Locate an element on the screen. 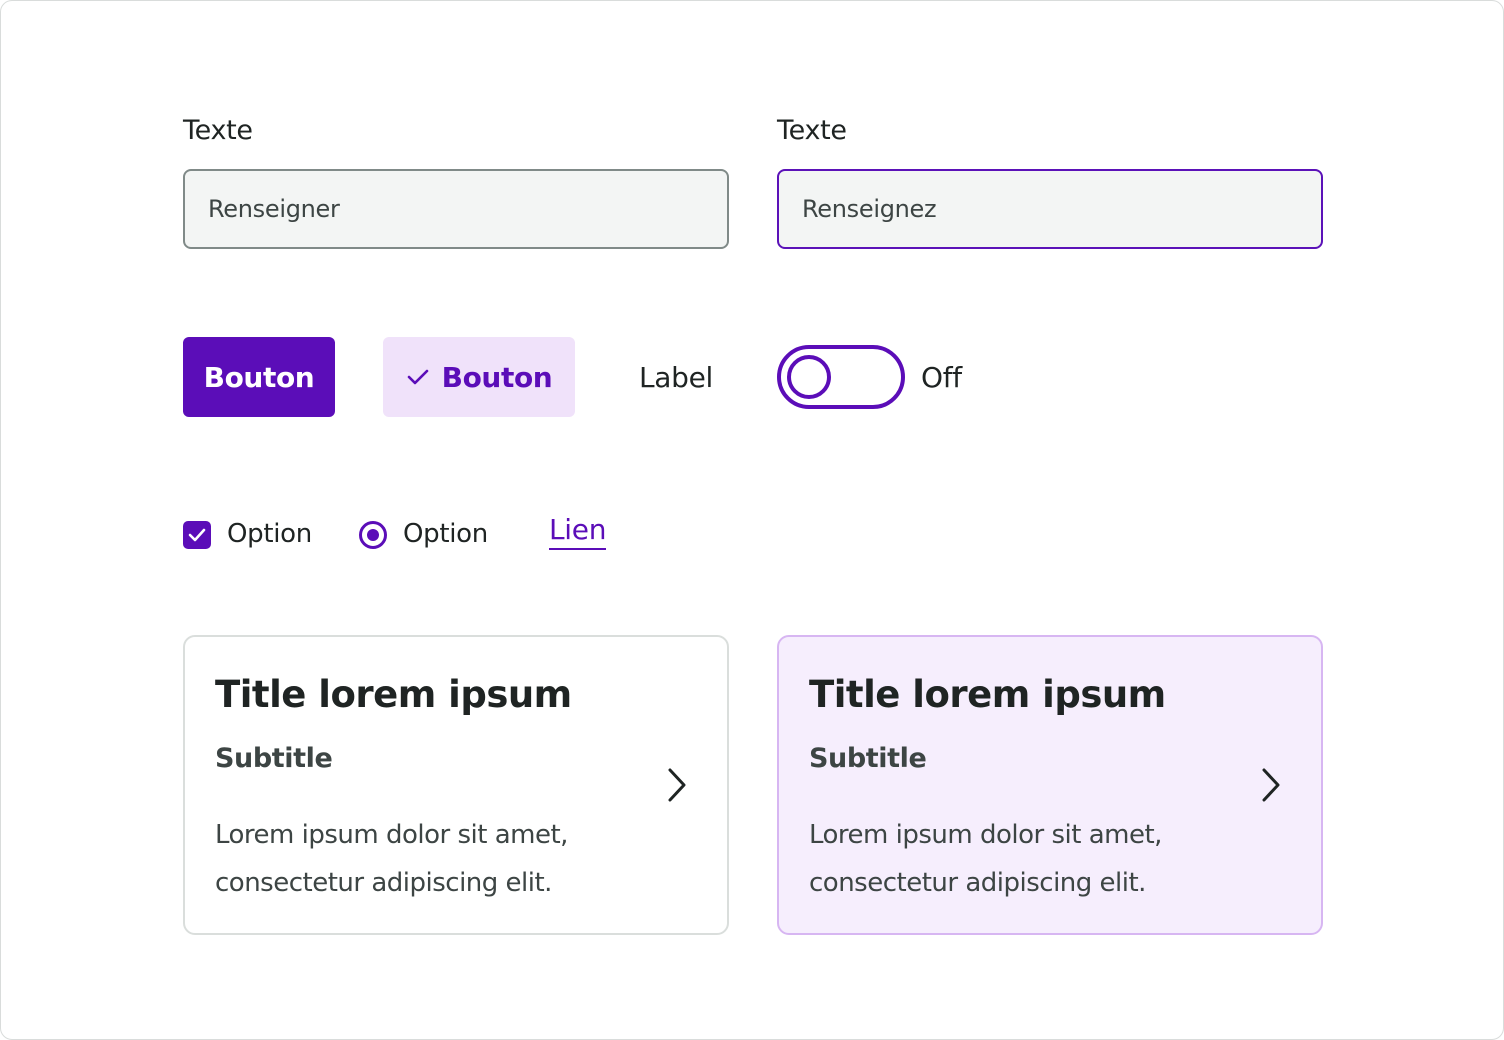  checkbox is located at coordinates (197, 535).